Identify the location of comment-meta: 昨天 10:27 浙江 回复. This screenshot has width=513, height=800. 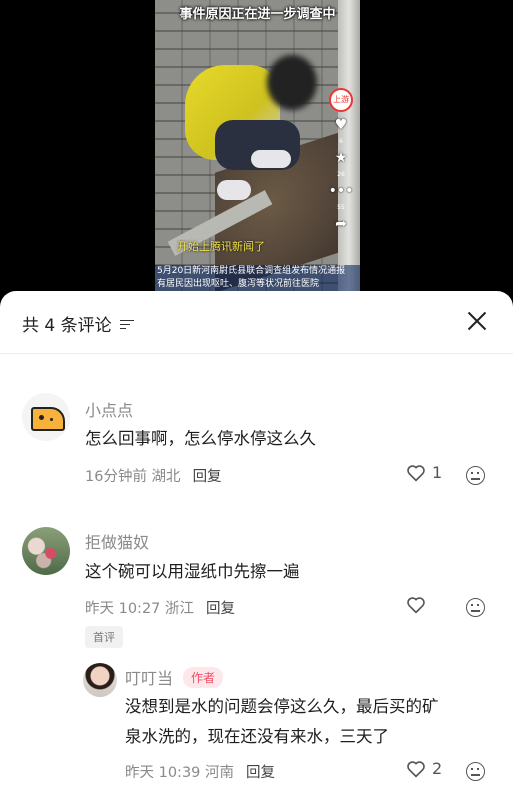
(160, 607).